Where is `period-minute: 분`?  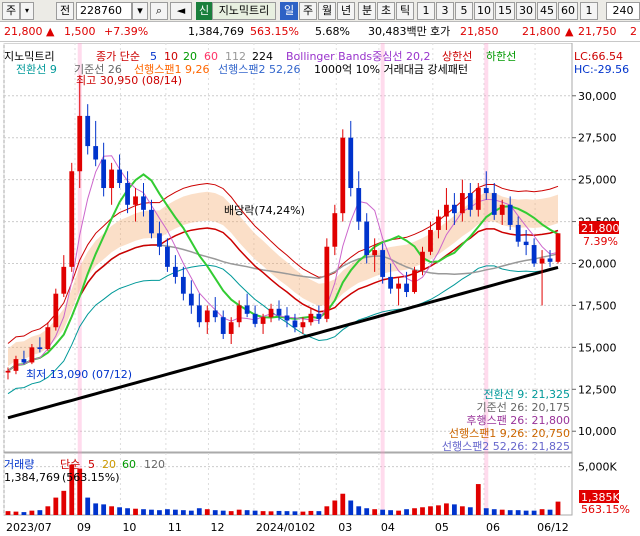 period-minute: 분 is located at coordinates (367, 11).